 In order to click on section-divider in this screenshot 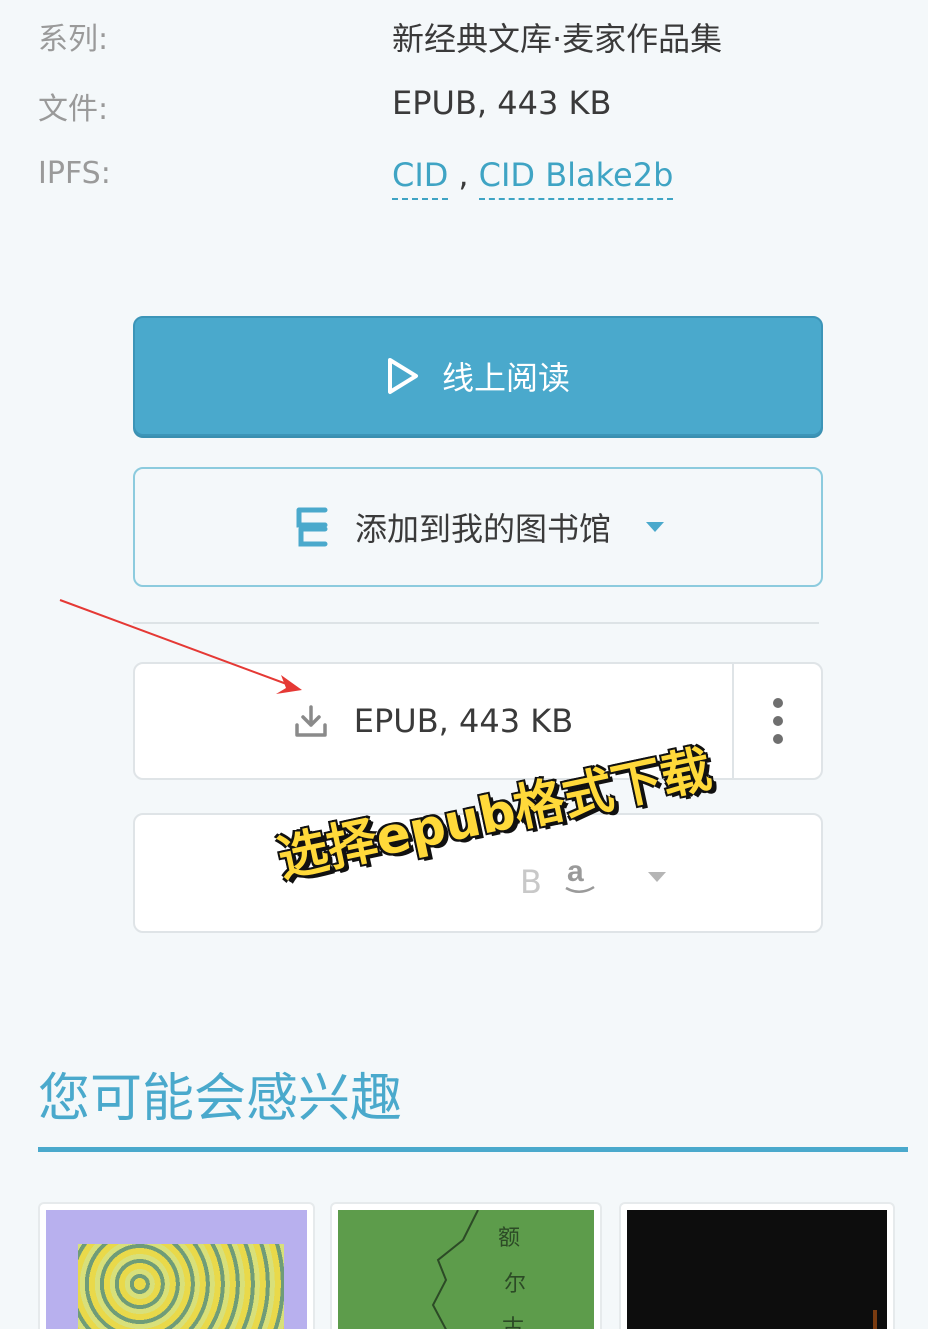, I will do `click(476, 623)`.